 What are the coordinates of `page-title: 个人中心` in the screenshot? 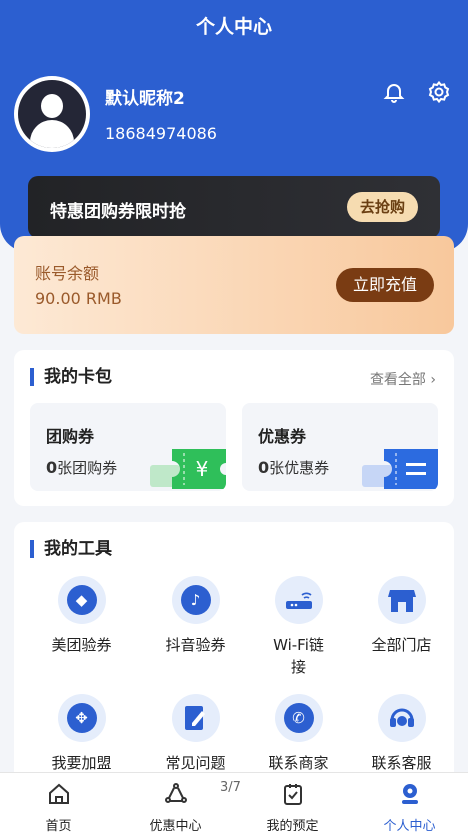 It's located at (233, 27).